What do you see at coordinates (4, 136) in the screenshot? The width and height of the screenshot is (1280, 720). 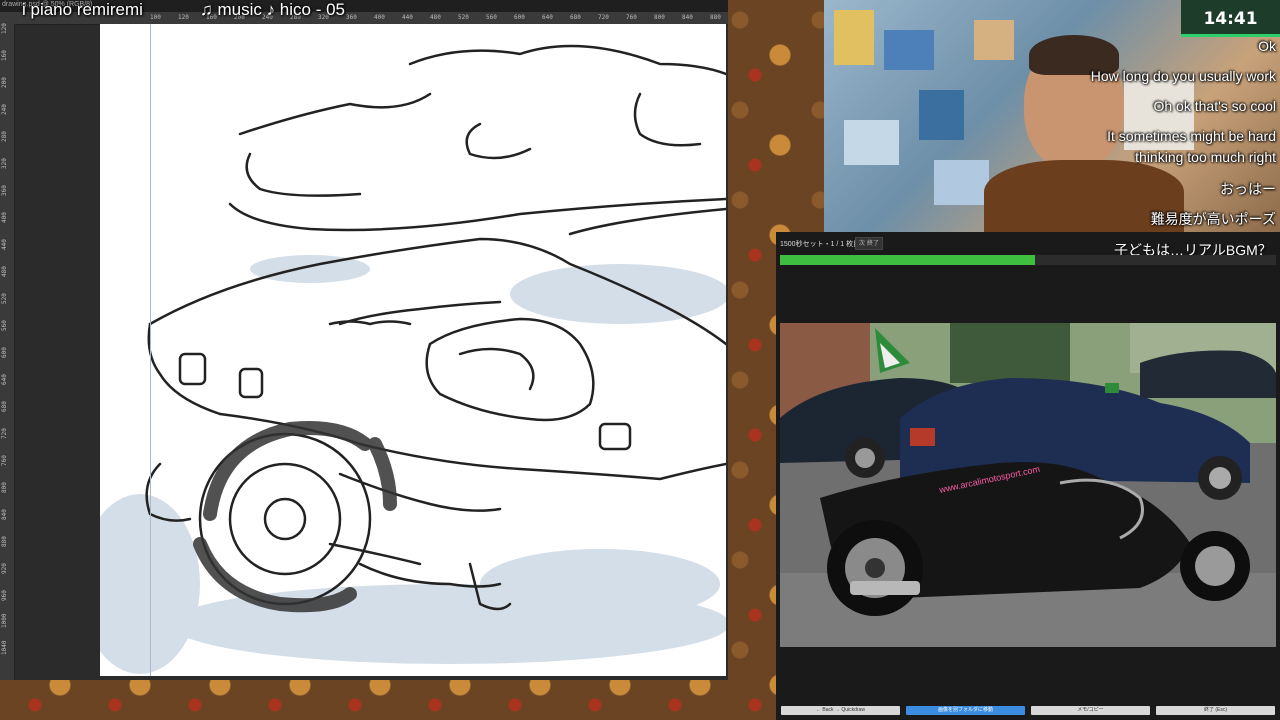 I see `ruler-tick-label: 280` at bounding box center [4, 136].